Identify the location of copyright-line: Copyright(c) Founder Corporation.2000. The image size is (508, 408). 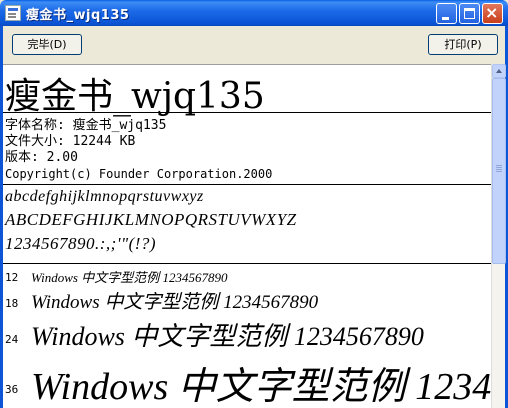
(139, 174).